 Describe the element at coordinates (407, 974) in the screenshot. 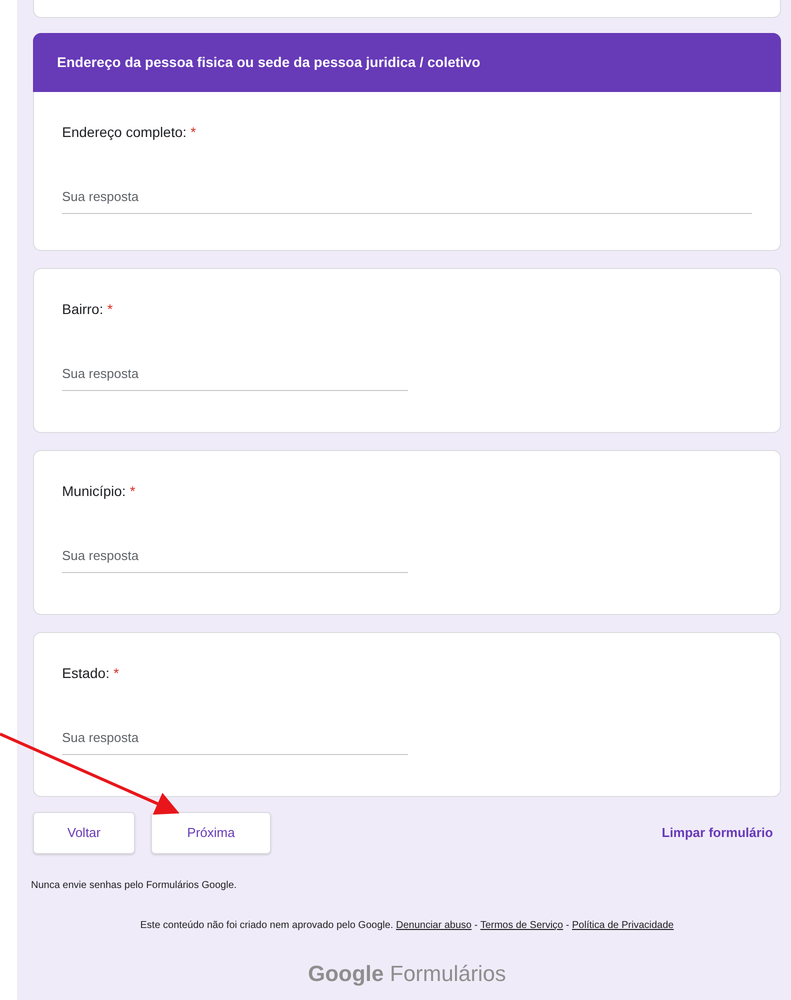

I see `product-logo: Google Formulários` at that location.